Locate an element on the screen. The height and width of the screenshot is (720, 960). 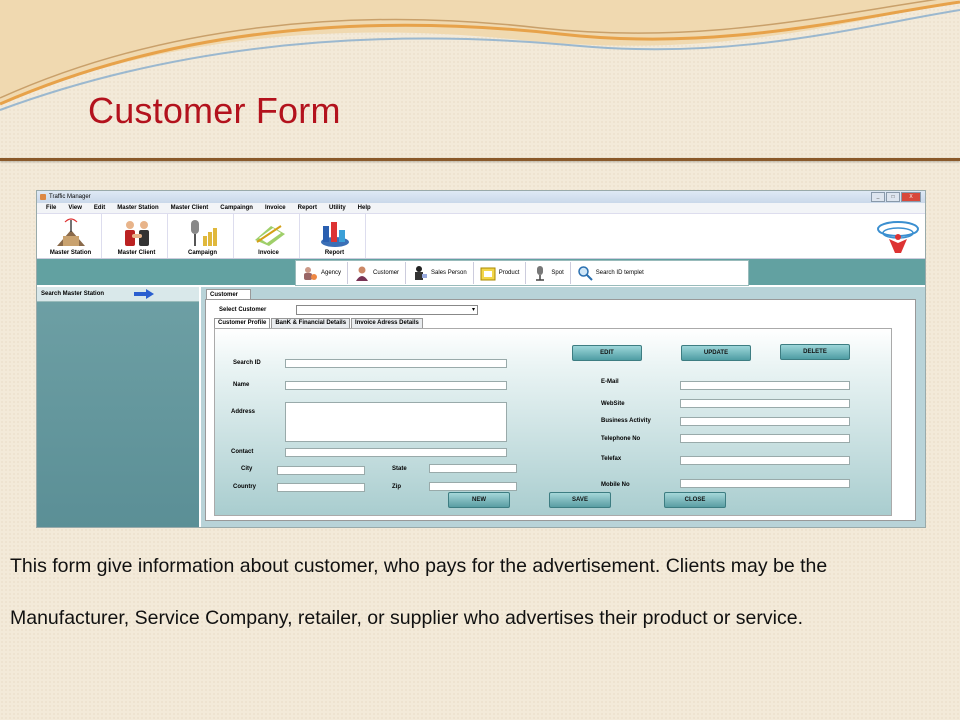
window-controls: _ □ X is located at coordinates (896, 197).